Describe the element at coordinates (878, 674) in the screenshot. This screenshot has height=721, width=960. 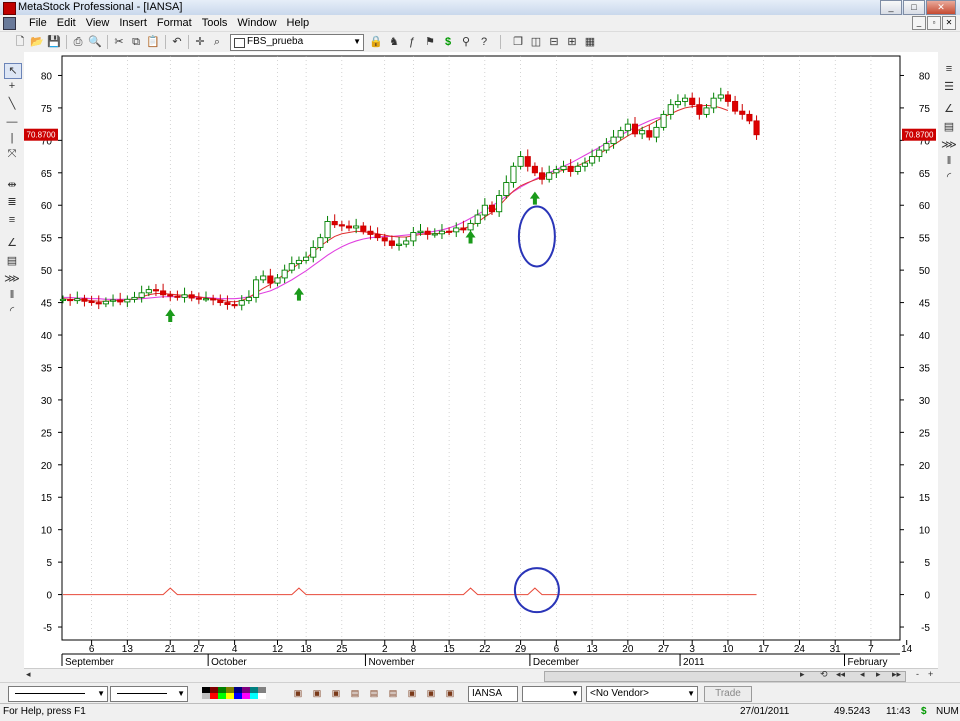
I see `next-bar-icon: ▸` at that location.